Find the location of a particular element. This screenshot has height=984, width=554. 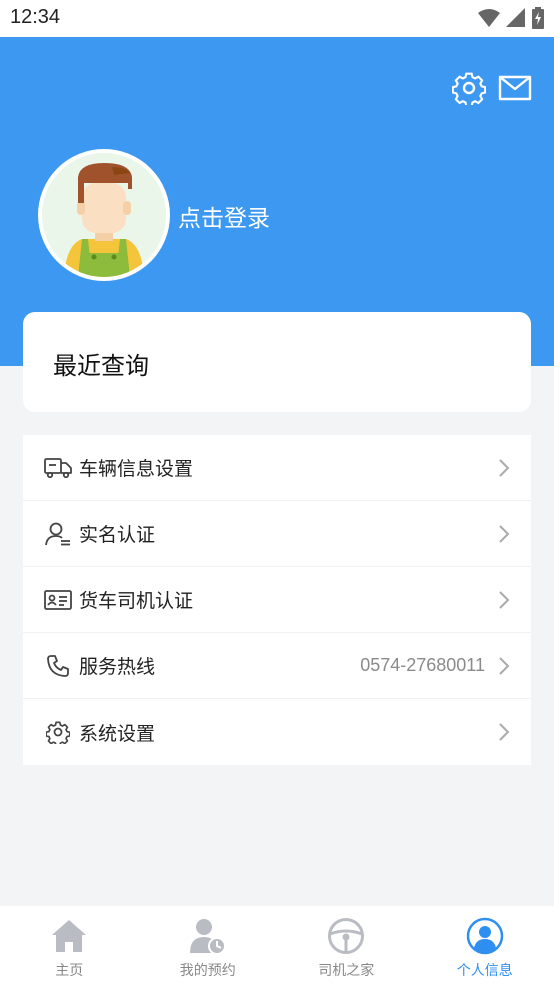

settings-icon is located at coordinates (469, 89).